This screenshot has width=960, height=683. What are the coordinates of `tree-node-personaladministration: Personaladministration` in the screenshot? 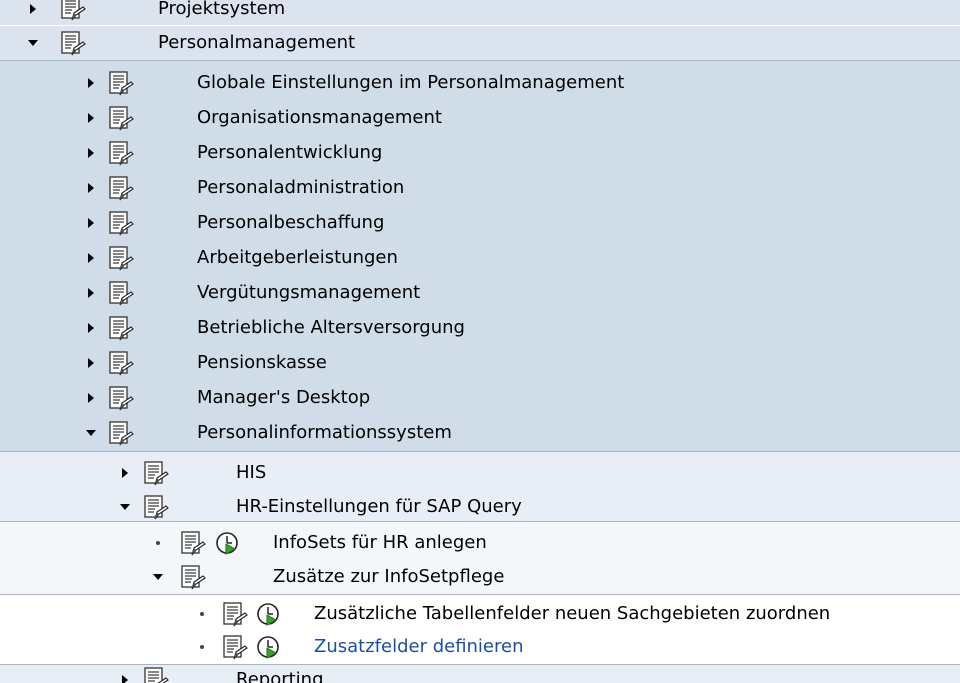 It's located at (480, 188).